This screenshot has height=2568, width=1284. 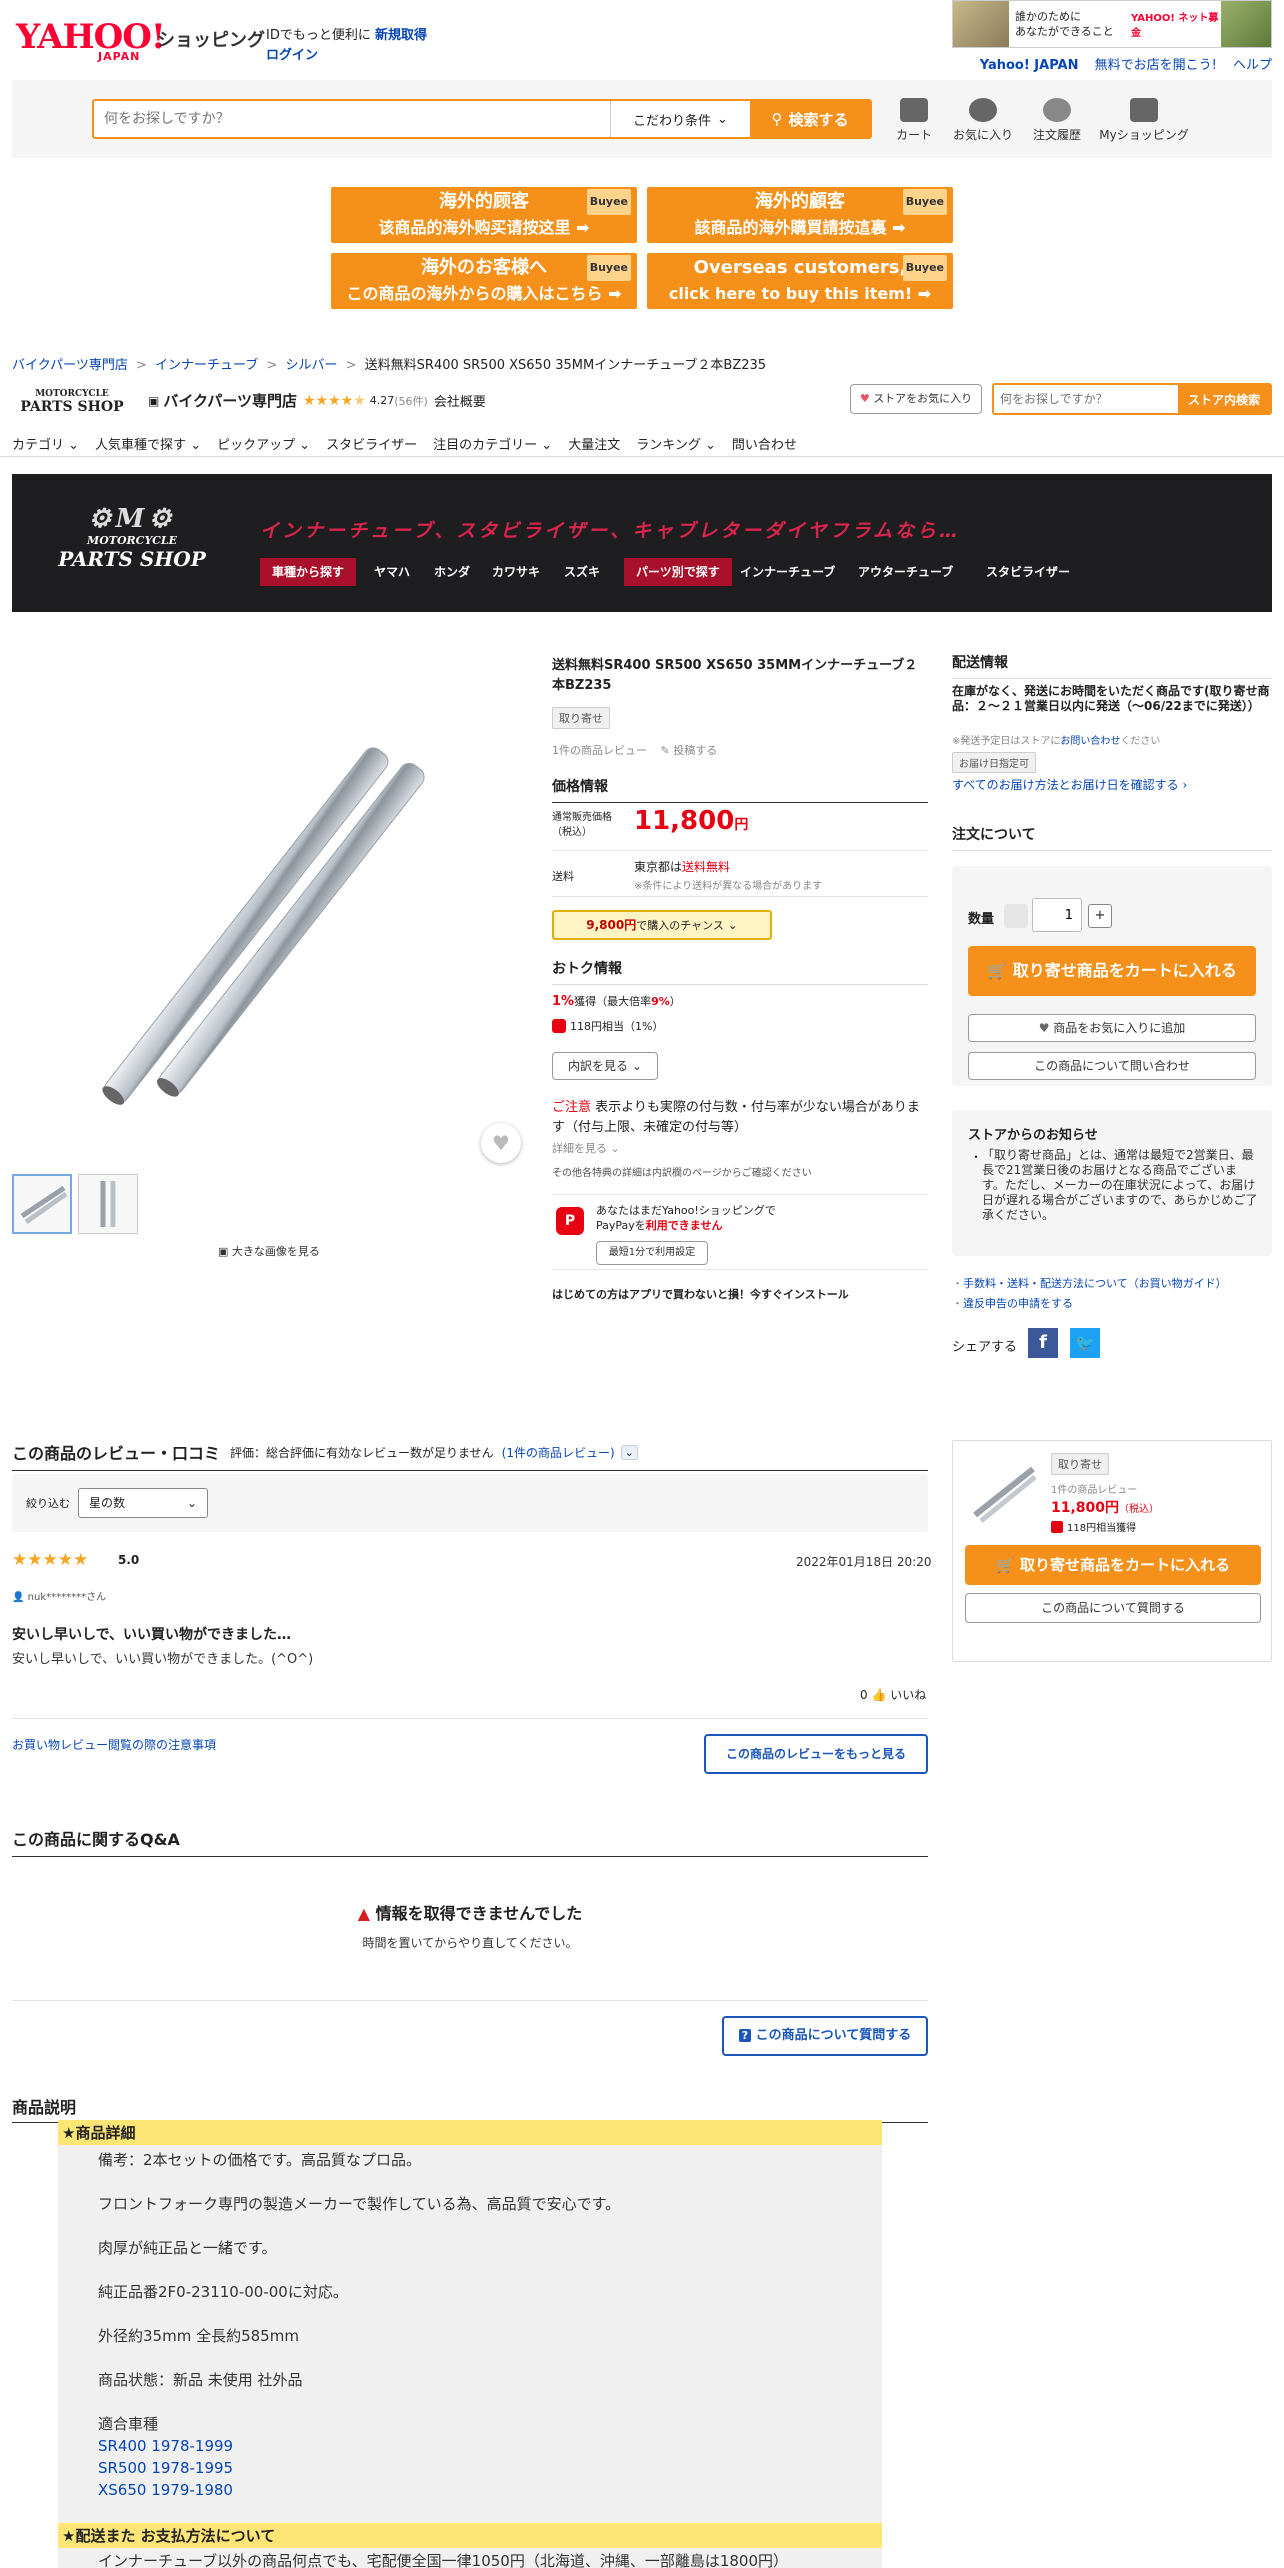 I want to click on breadcrumb-item: シルバー, so click(x=311, y=365).